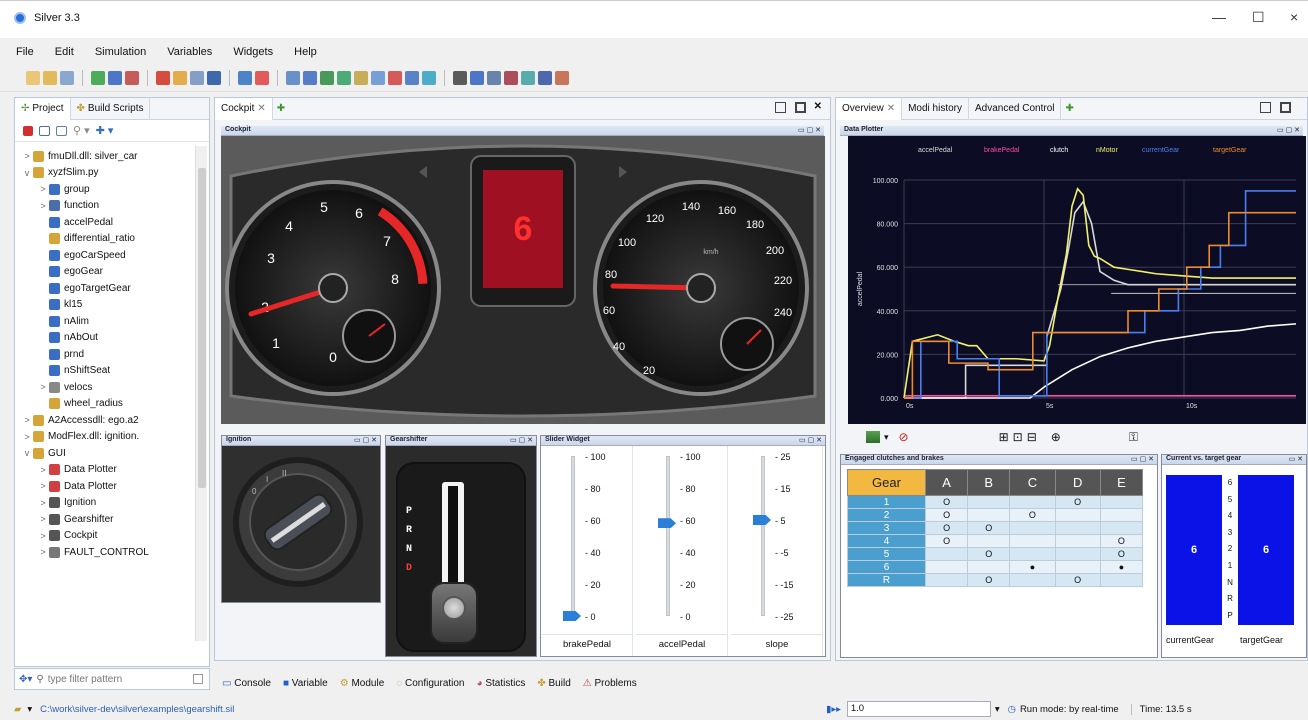 The image size is (1308, 720). Describe the element at coordinates (197, 77) in the screenshot. I see `toolbar-button-9-icon` at that location.